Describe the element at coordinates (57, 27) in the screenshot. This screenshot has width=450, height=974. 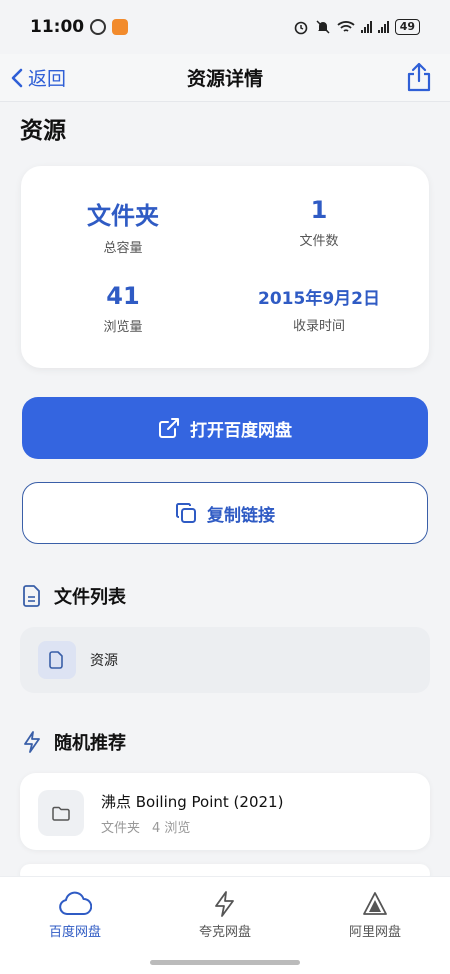
I see `status-time: 11:00` at that location.